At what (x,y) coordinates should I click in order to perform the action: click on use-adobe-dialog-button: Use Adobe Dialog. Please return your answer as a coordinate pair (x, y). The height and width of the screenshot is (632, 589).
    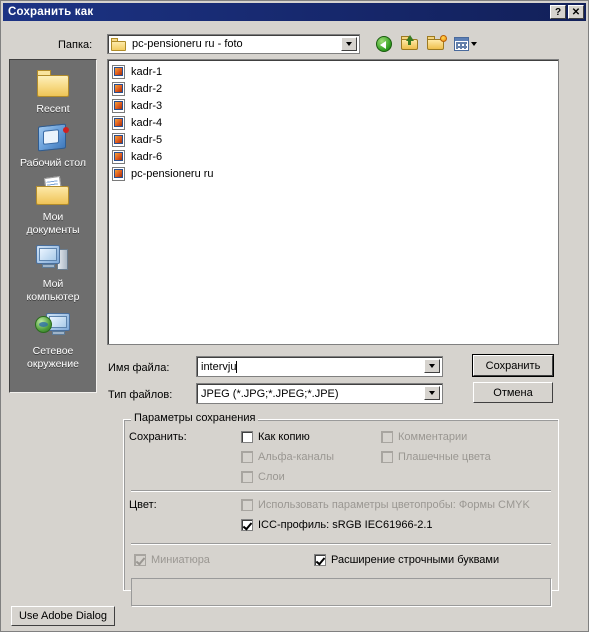
    Looking at the image, I should click on (63, 616).